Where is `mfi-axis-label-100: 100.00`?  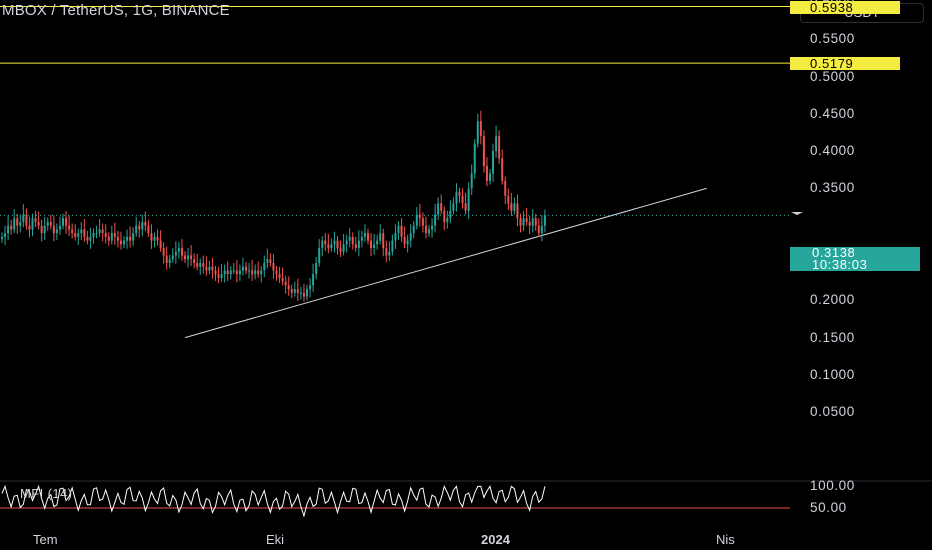 mfi-axis-label-100: 100.00 is located at coordinates (832, 485).